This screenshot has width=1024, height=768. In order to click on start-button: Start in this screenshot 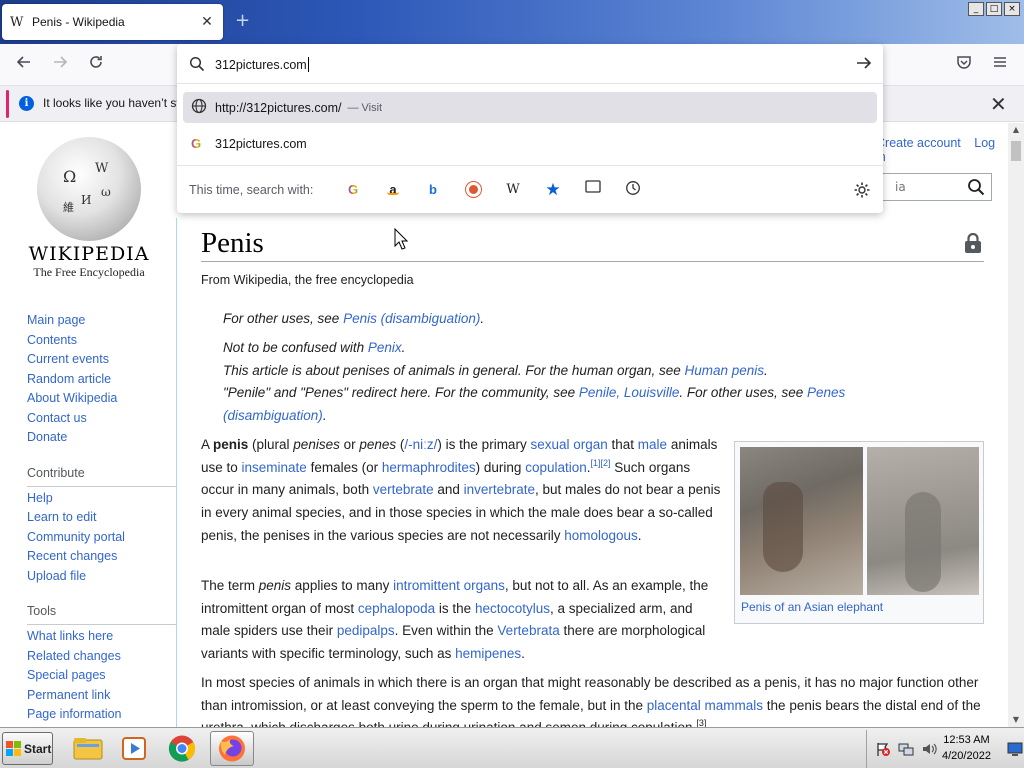, I will do `click(27, 748)`.